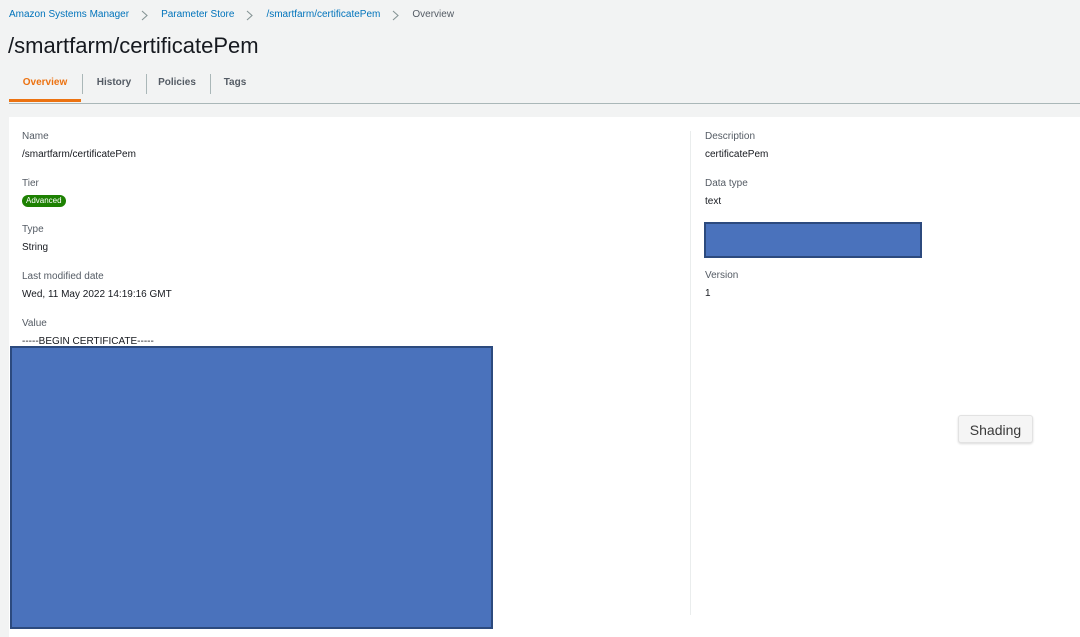 Image resolution: width=1080 pixels, height=637 pixels. Describe the element at coordinates (79, 154) in the screenshot. I see `name-value: /smartfarm/certificatePem` at that location.